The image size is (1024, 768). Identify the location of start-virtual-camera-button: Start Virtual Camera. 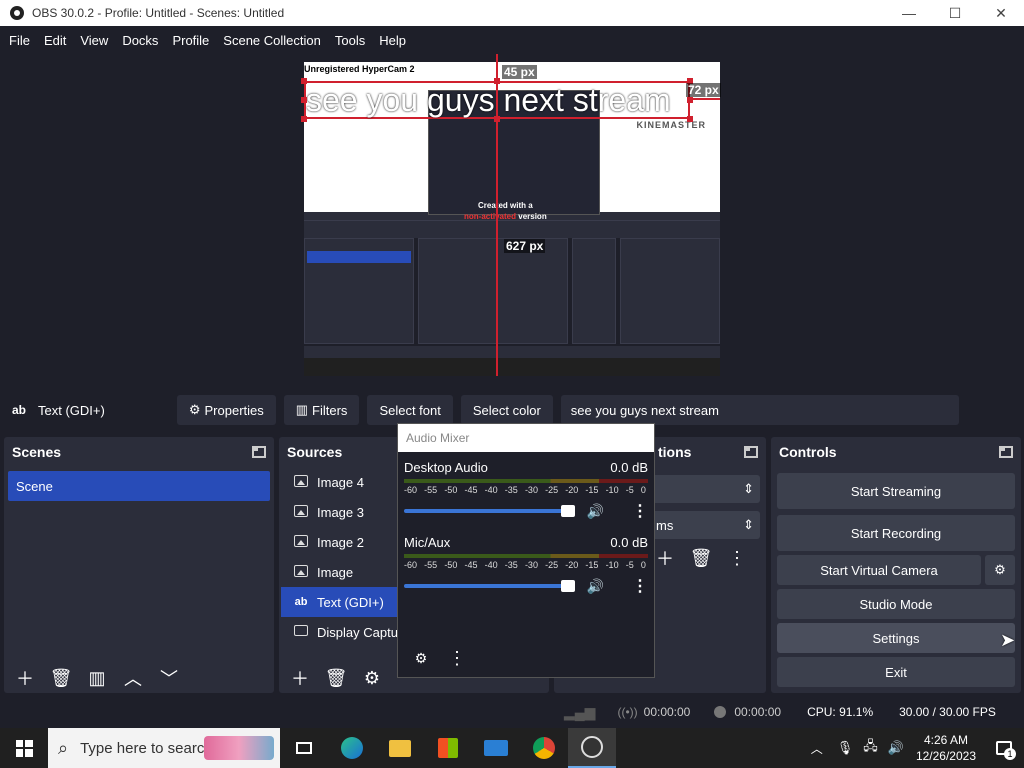
(879, 570).